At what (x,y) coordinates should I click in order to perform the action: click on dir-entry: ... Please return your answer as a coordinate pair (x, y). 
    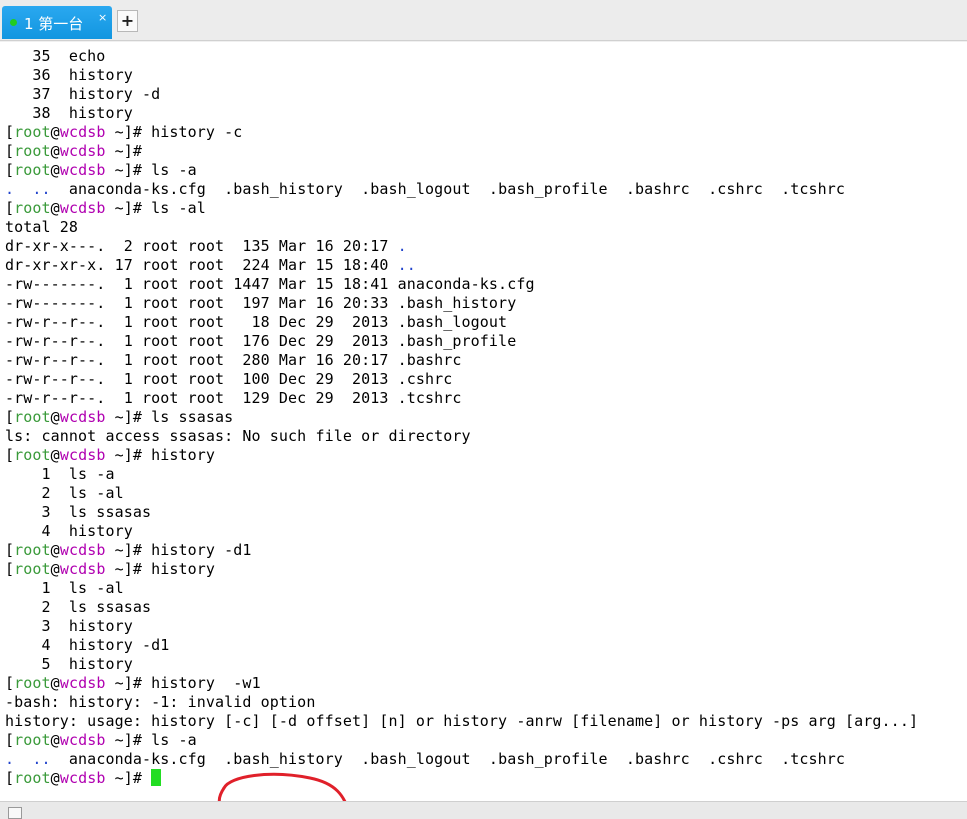
    Looking at the image, I should click on (406, 265).